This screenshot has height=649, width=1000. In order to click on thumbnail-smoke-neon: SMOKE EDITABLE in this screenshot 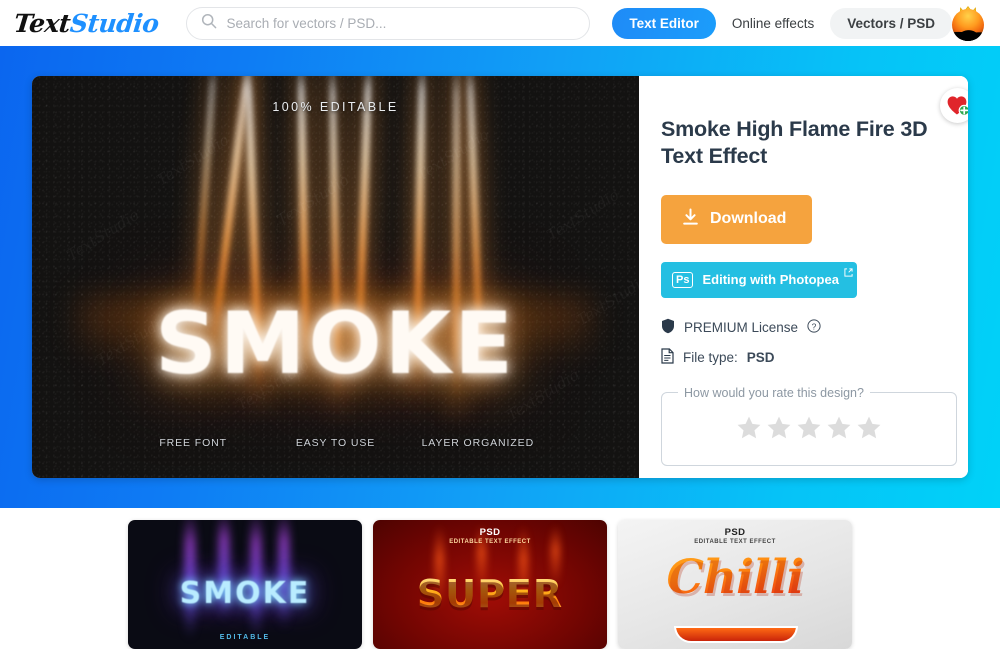, I will do `click(245, 584)`.